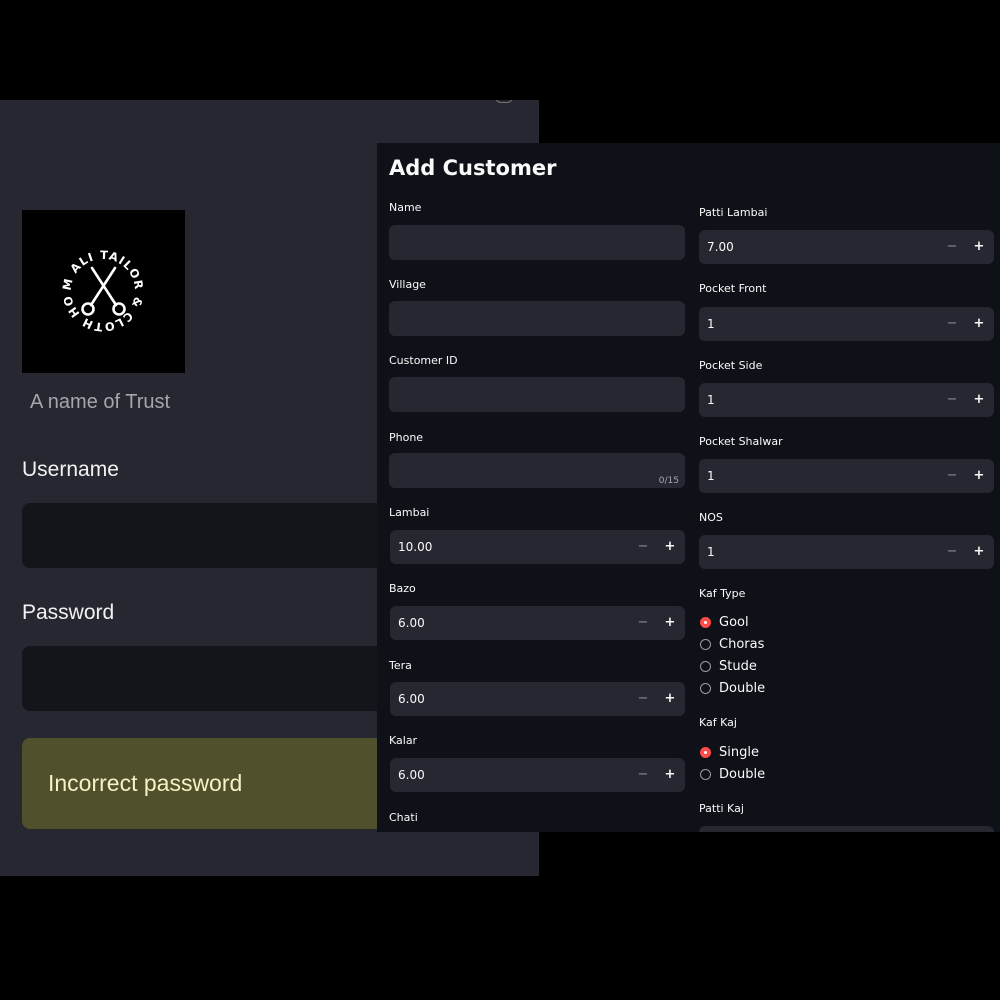 Image resolution: width=1000 pixels, height=1000 pixels. What do you see at coordinates (846, 324) in the screenshot?
I see `pocket-front-input: 1 − +` at bounding box center [846, 324].